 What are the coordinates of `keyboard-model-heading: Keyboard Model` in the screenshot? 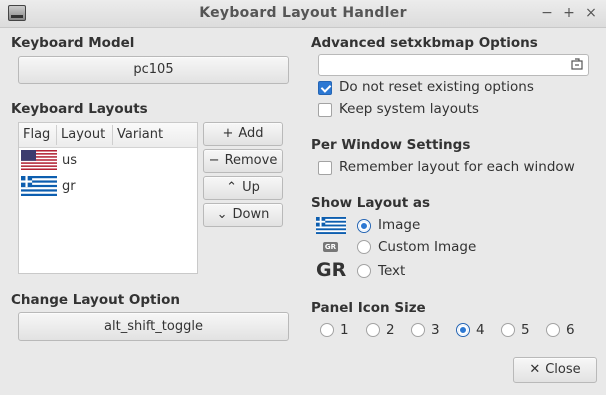 It's located at (73, 43).